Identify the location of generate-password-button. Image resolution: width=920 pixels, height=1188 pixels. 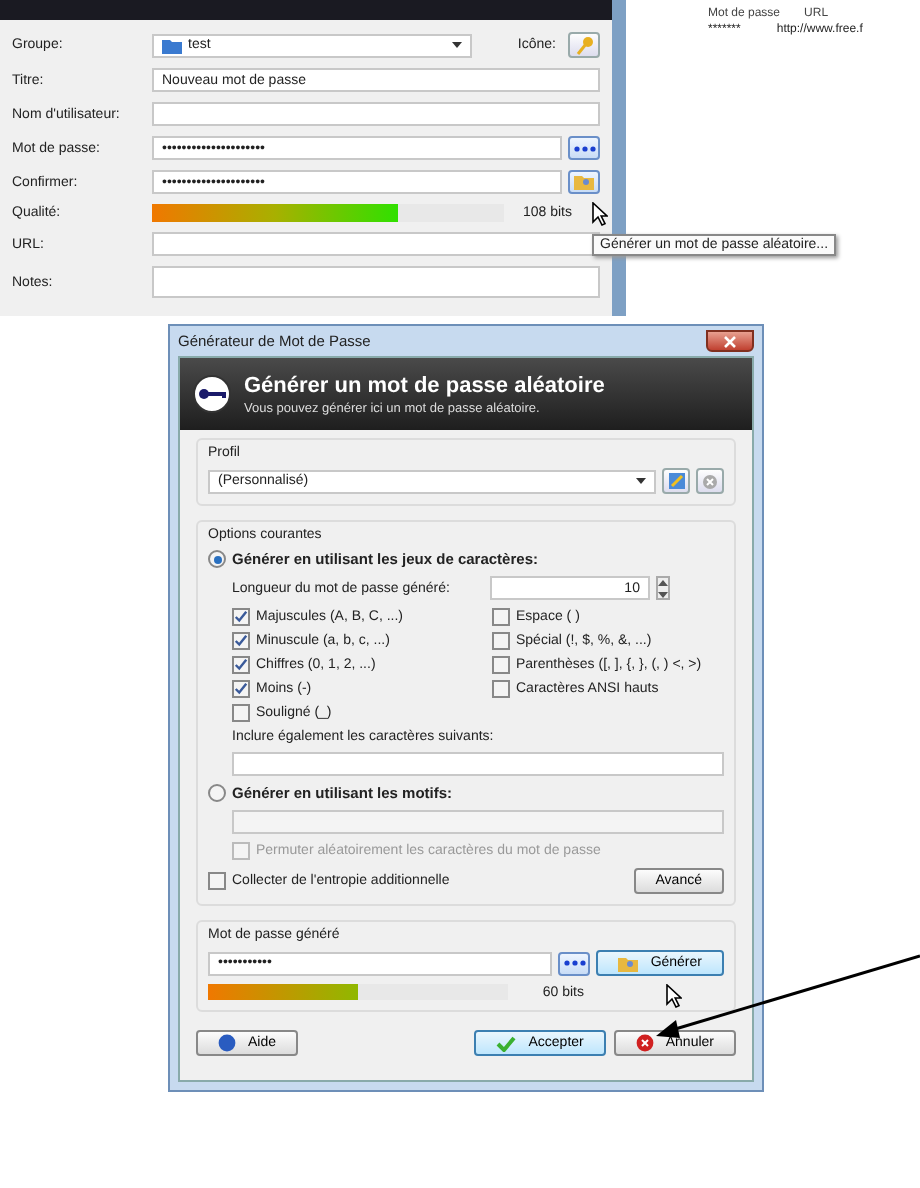
(584, 182).